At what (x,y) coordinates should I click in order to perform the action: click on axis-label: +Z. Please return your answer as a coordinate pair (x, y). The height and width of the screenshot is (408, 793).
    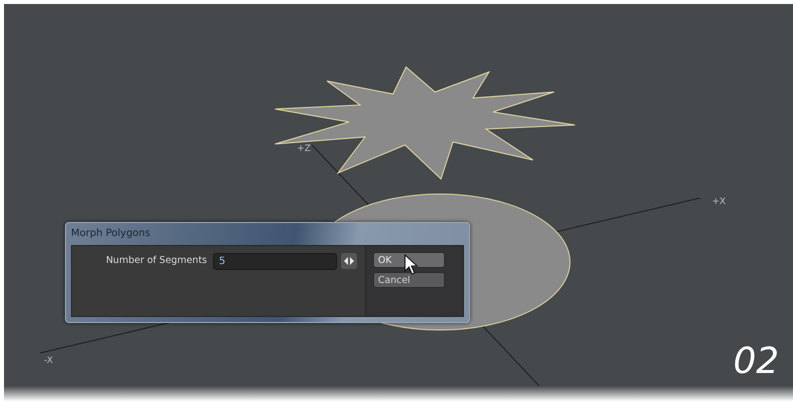
    Looking at the image, I should click on (304, 149).